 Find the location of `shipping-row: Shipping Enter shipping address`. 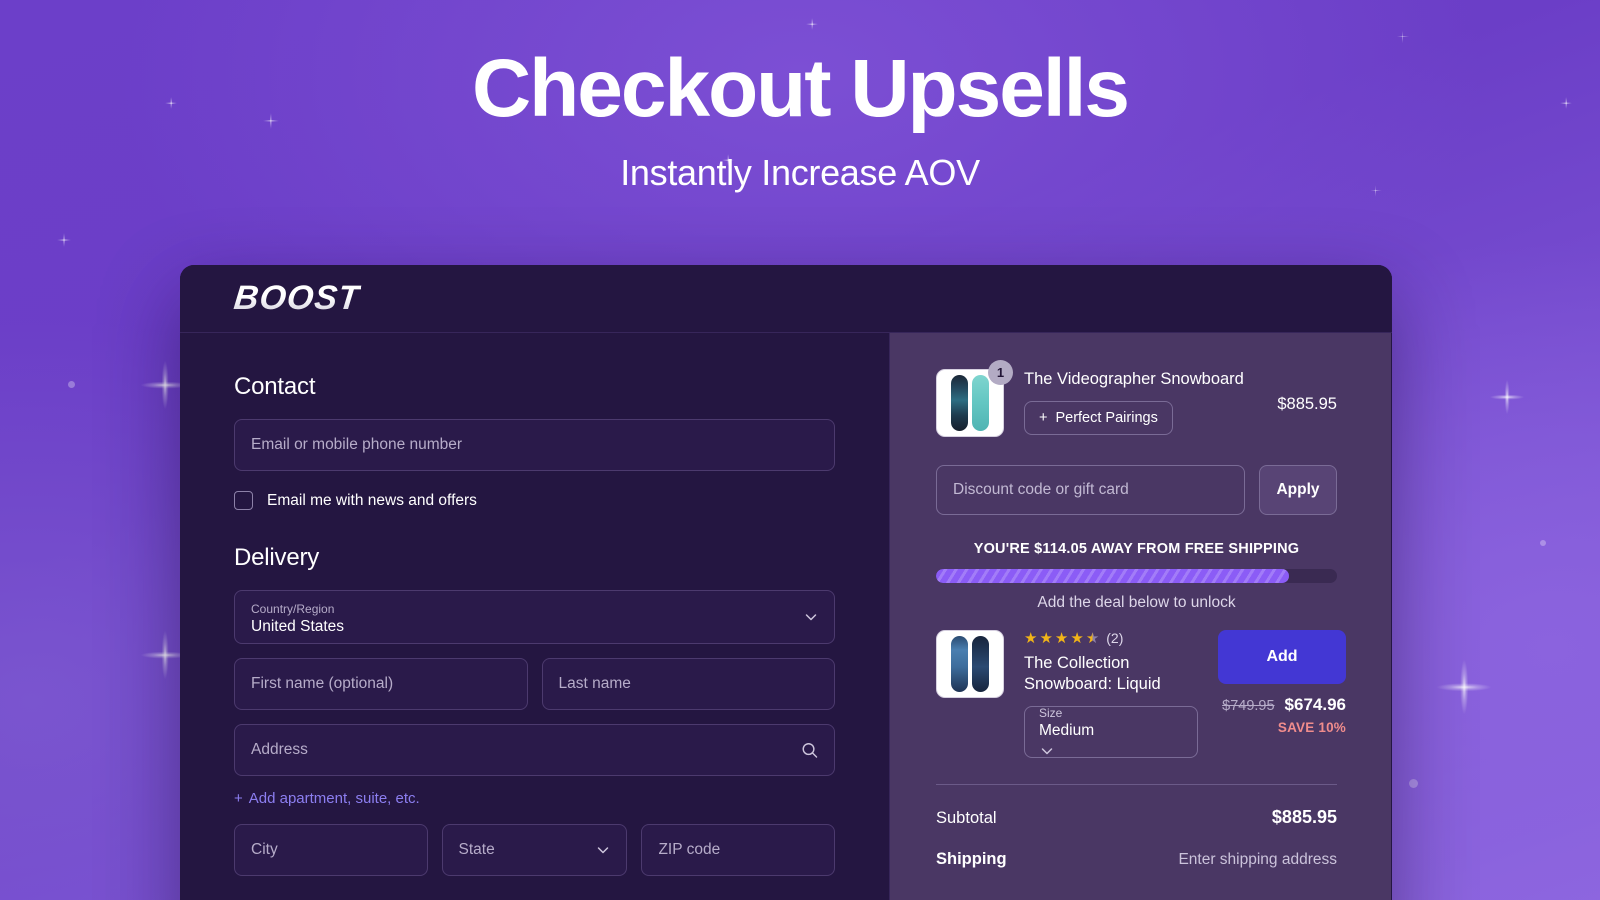

shipping-row: Shipping Enter shipping address is located at coordinates (1136, 859).